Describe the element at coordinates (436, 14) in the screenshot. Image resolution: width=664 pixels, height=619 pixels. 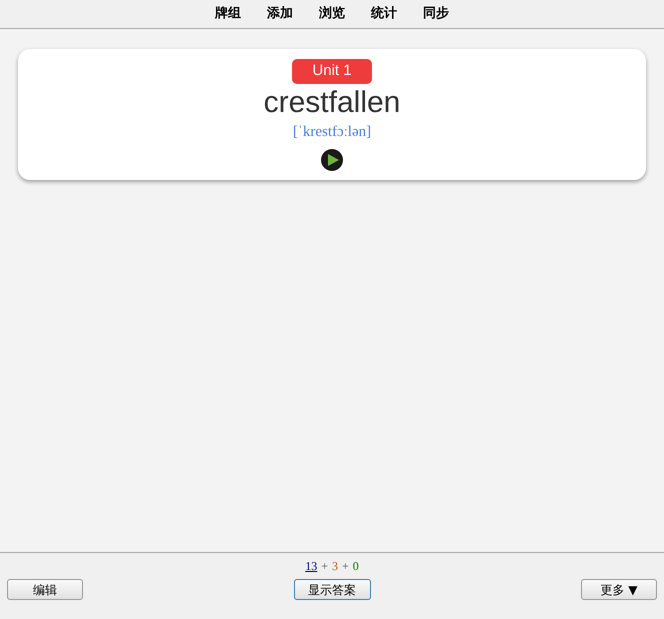
I see `menu-link: 同步` at that location.